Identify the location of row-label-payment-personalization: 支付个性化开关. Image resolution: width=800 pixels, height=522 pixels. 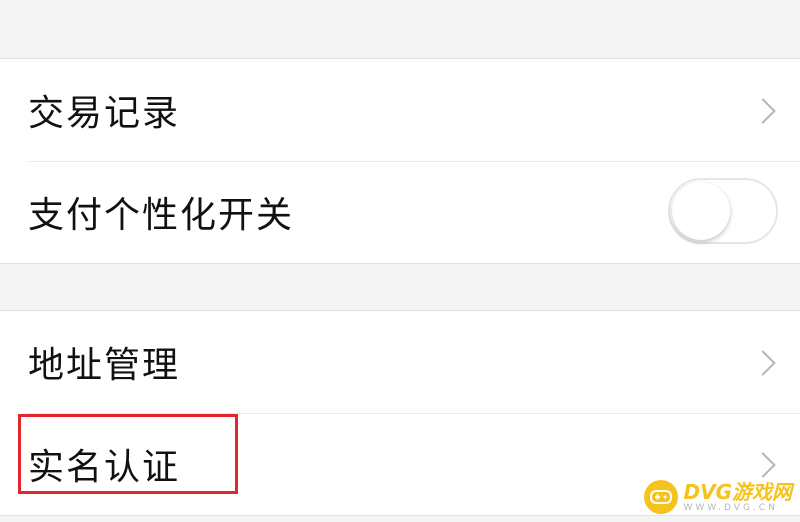
(161, 215).